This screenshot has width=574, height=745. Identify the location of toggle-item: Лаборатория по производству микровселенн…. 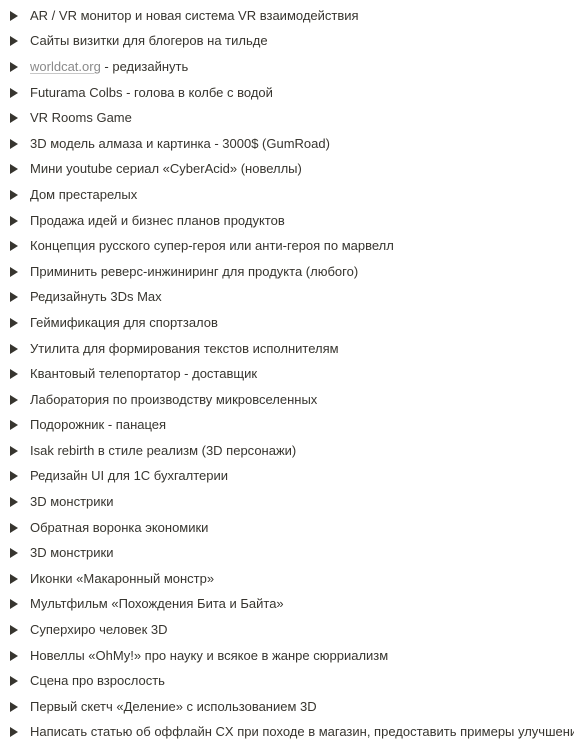
(287, 400).